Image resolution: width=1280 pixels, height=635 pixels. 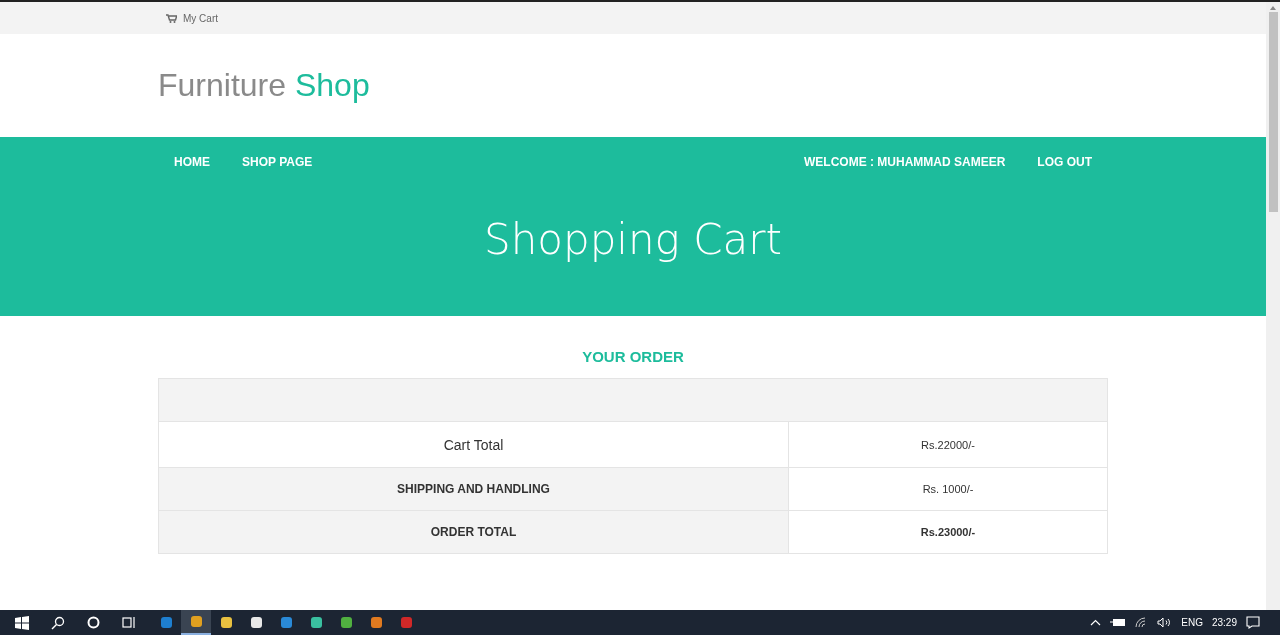 I want to click on cart-link: My Cart, so click(x=192, y=18).